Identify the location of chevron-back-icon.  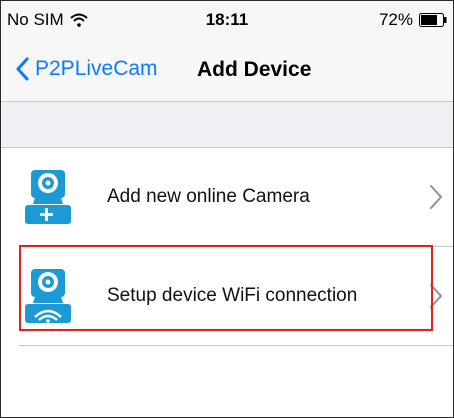
(22, 69).